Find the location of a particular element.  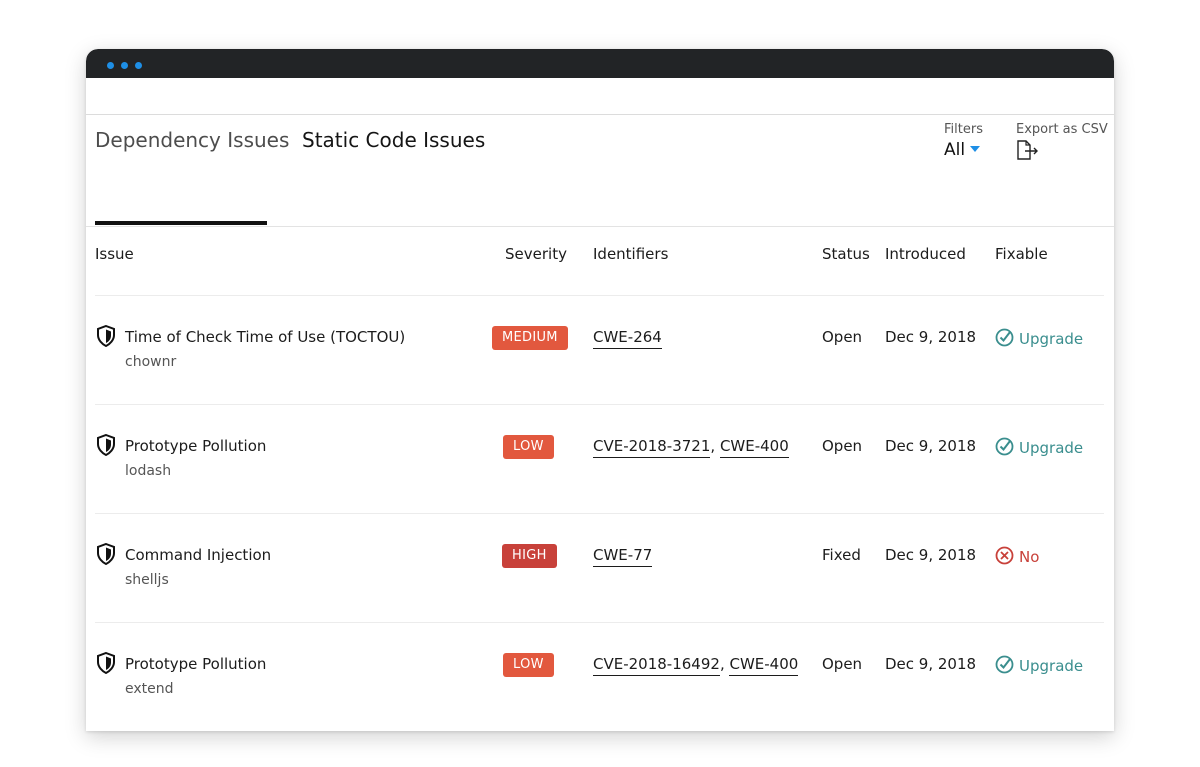

identifiers: CWE-264 is located at coordinates (627, 338).